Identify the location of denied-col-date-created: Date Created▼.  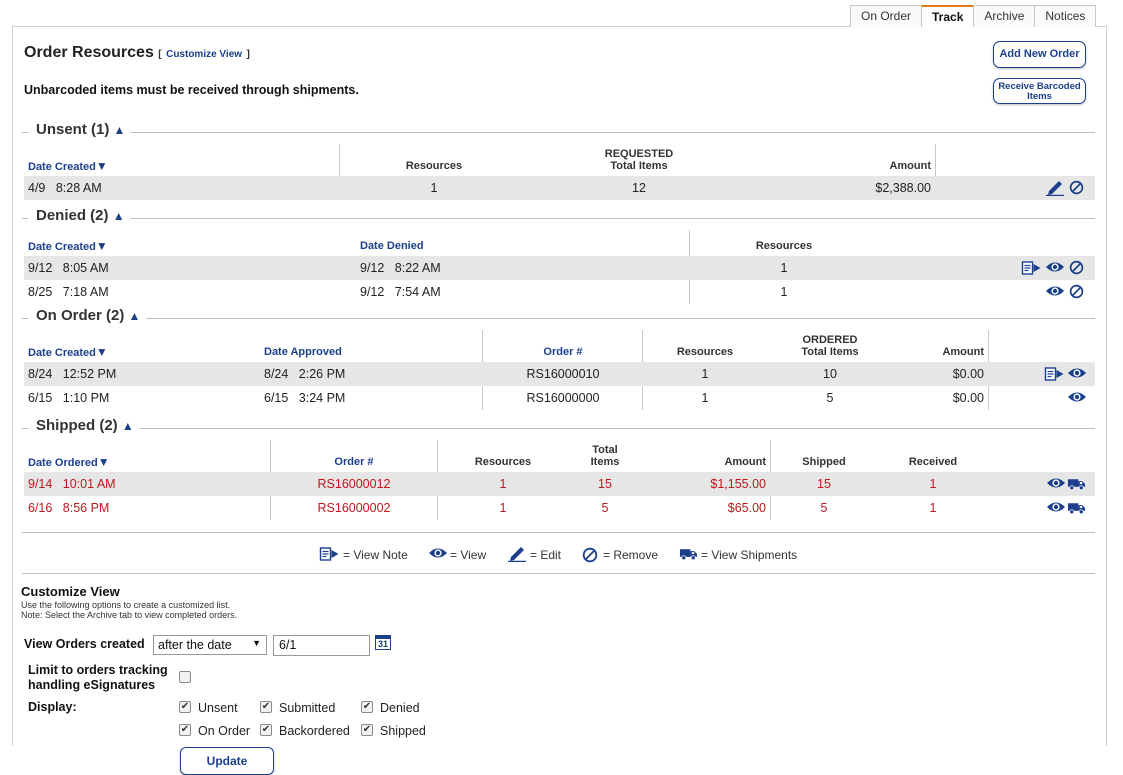
(68, 246).